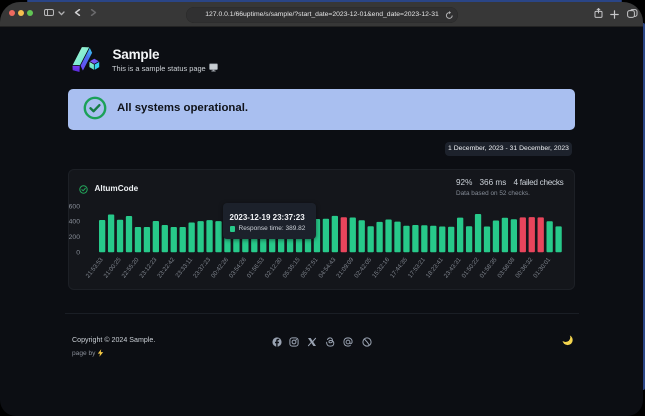  What do you see at coordinates (542, 267) in the screenshot?
I see `svg-text: 01:30:01` at bounding box center [542, 267].